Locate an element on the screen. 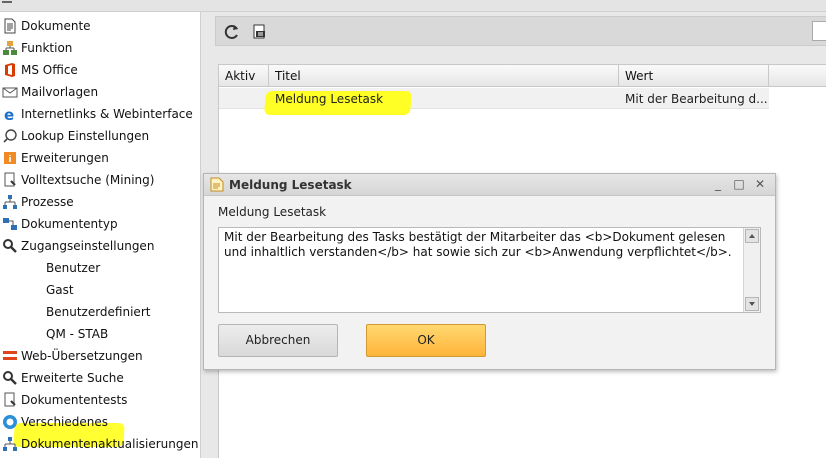  sidebar-item-volltextsuche: Volltextsuche (Mining) is located at coordinates (100, 180).